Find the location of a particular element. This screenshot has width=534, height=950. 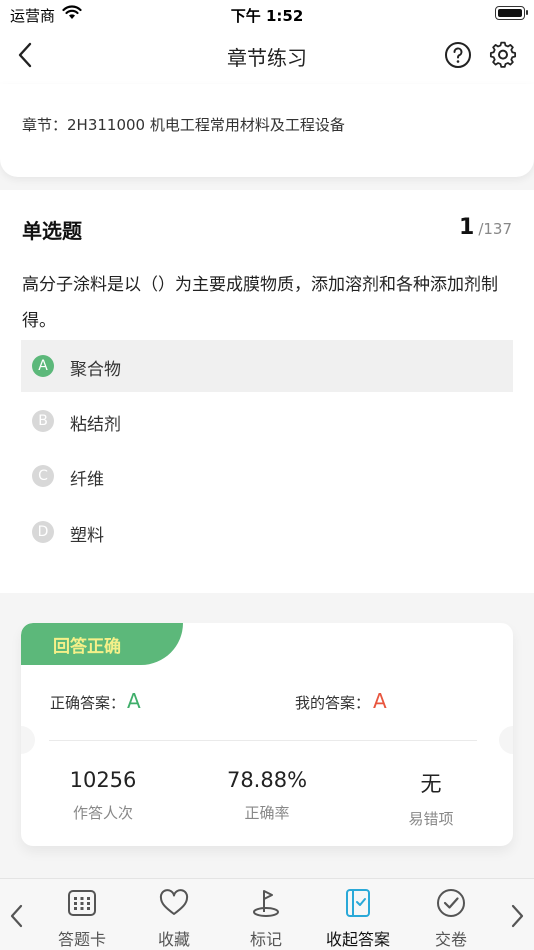

status-bar: 运营商 下午 1:52 is located at coordinates (267, 14).